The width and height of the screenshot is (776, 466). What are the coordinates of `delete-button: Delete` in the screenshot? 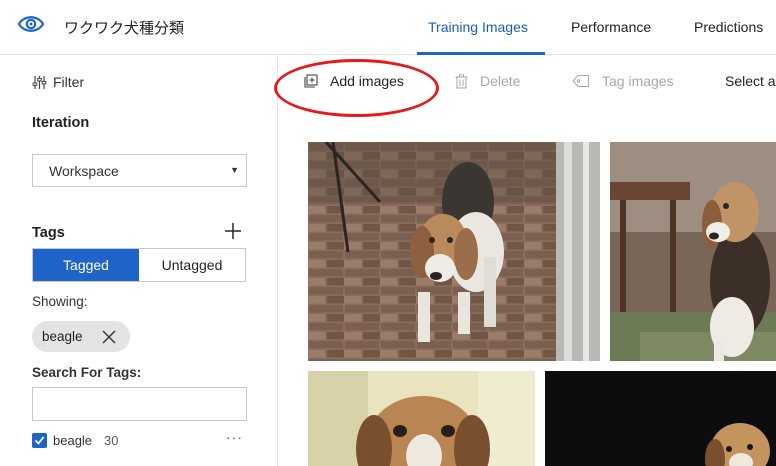 It's located at (487, 81).